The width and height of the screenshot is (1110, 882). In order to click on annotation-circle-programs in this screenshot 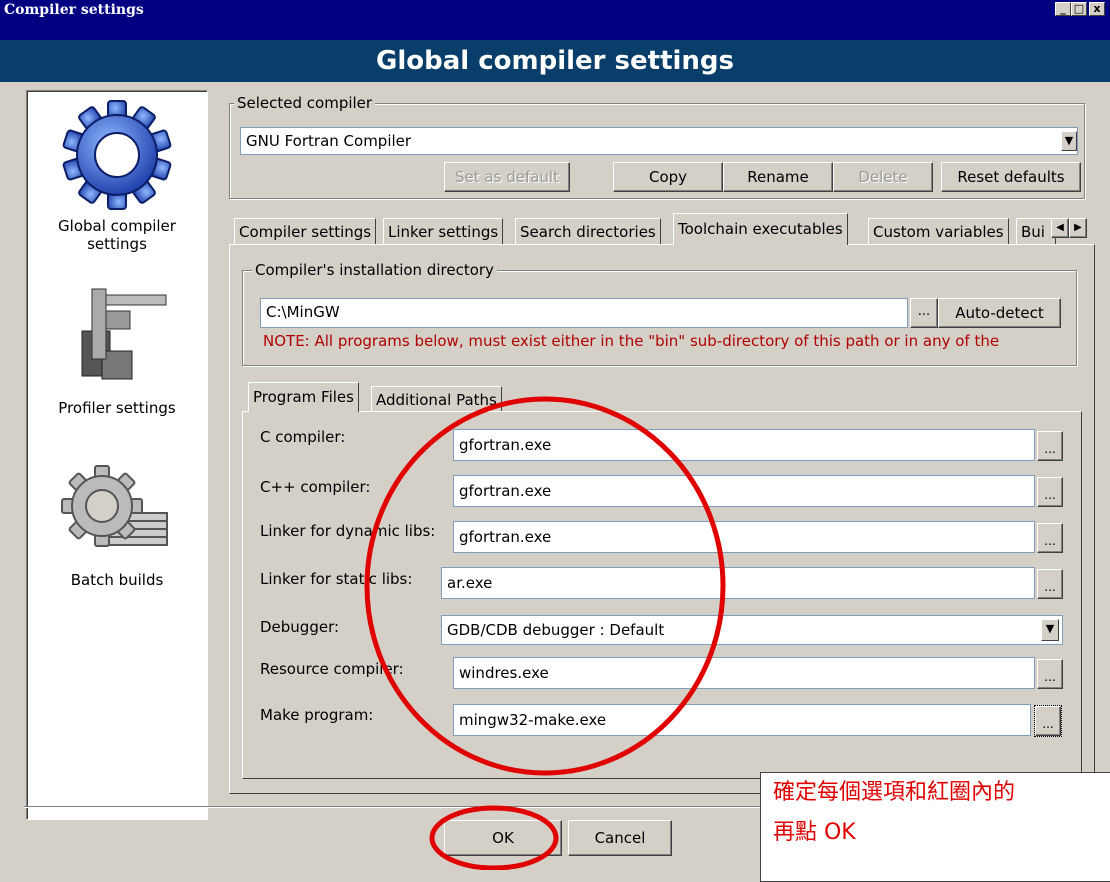, I will do `click(545, 586)`.